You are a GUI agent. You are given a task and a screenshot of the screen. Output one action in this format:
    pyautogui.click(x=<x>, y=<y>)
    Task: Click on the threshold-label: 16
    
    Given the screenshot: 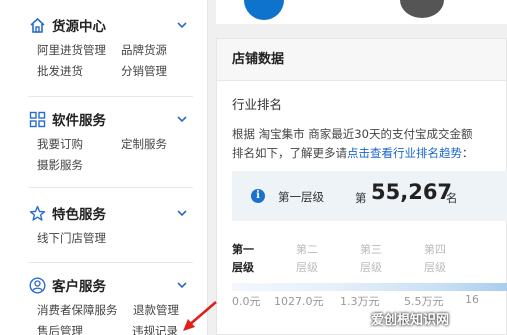 What is the action you would take?
    pyautogui.click(x=472, y=299)
    